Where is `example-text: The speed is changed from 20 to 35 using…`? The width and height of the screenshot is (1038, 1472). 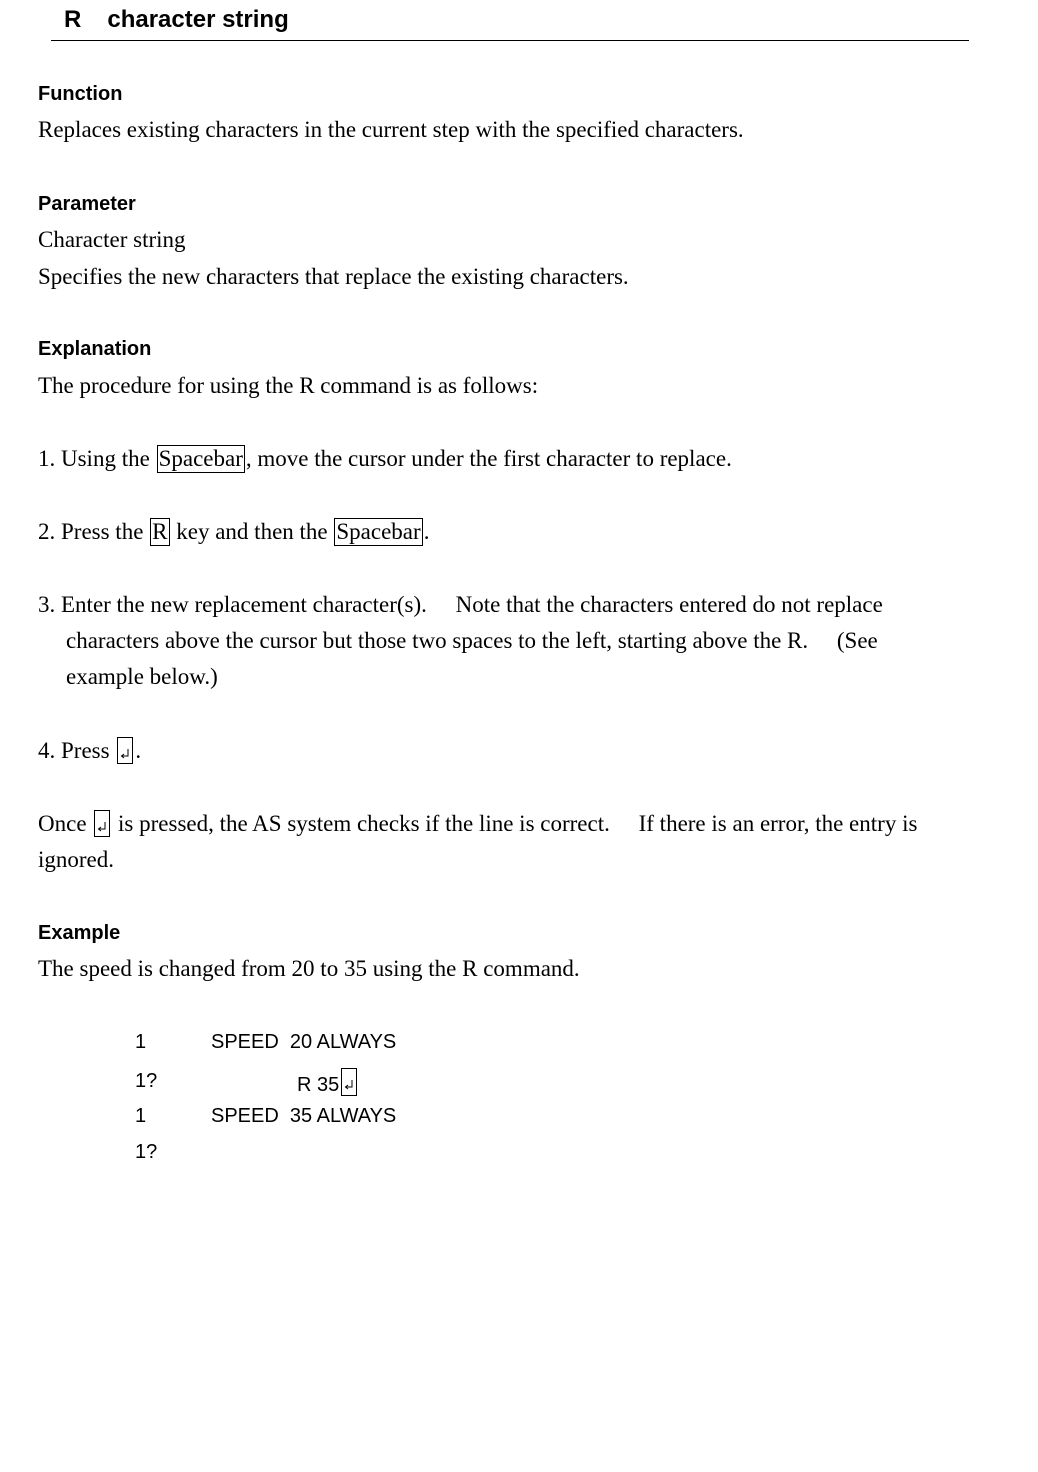 example-text: The speed is changed from 20 to 35 using… is located at coordinates (309, 968).